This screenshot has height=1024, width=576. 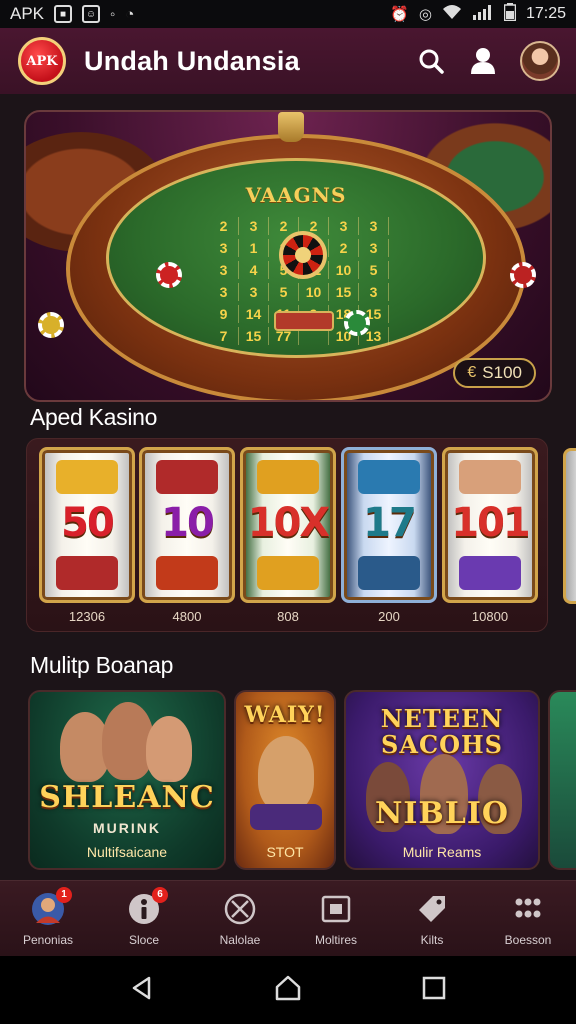 I want to click on nav-item-frame: Moltires, so click(x=336, y=918).